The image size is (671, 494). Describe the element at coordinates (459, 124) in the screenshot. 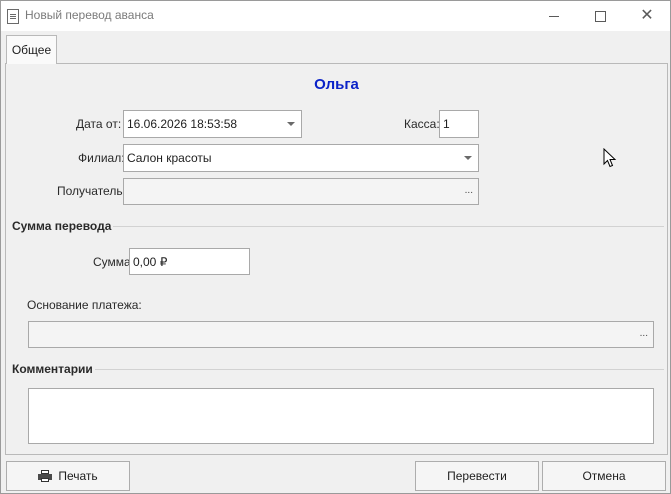

I see `cash-field: 1` at that location.